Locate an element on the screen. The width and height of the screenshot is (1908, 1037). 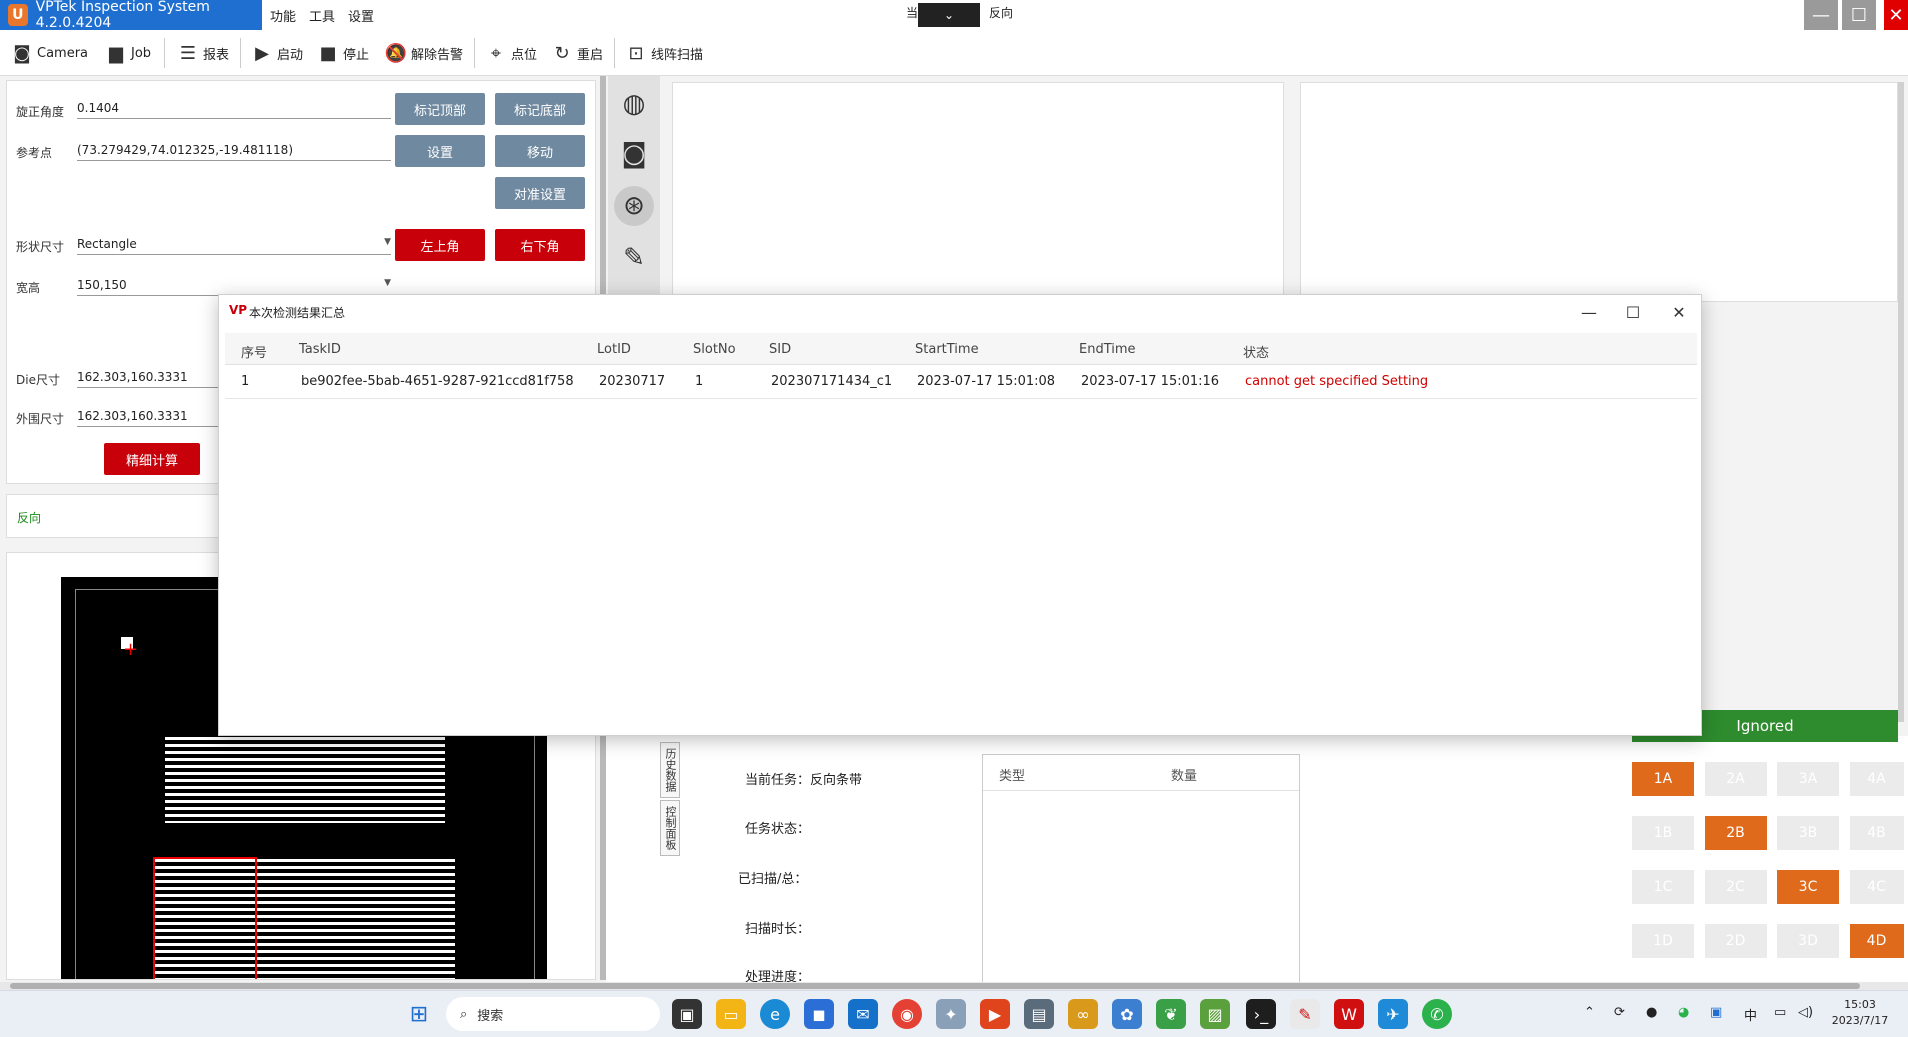
ref-point-input: (73.279429,74.012325,-19.481118) is located at coordinates (234, 152).